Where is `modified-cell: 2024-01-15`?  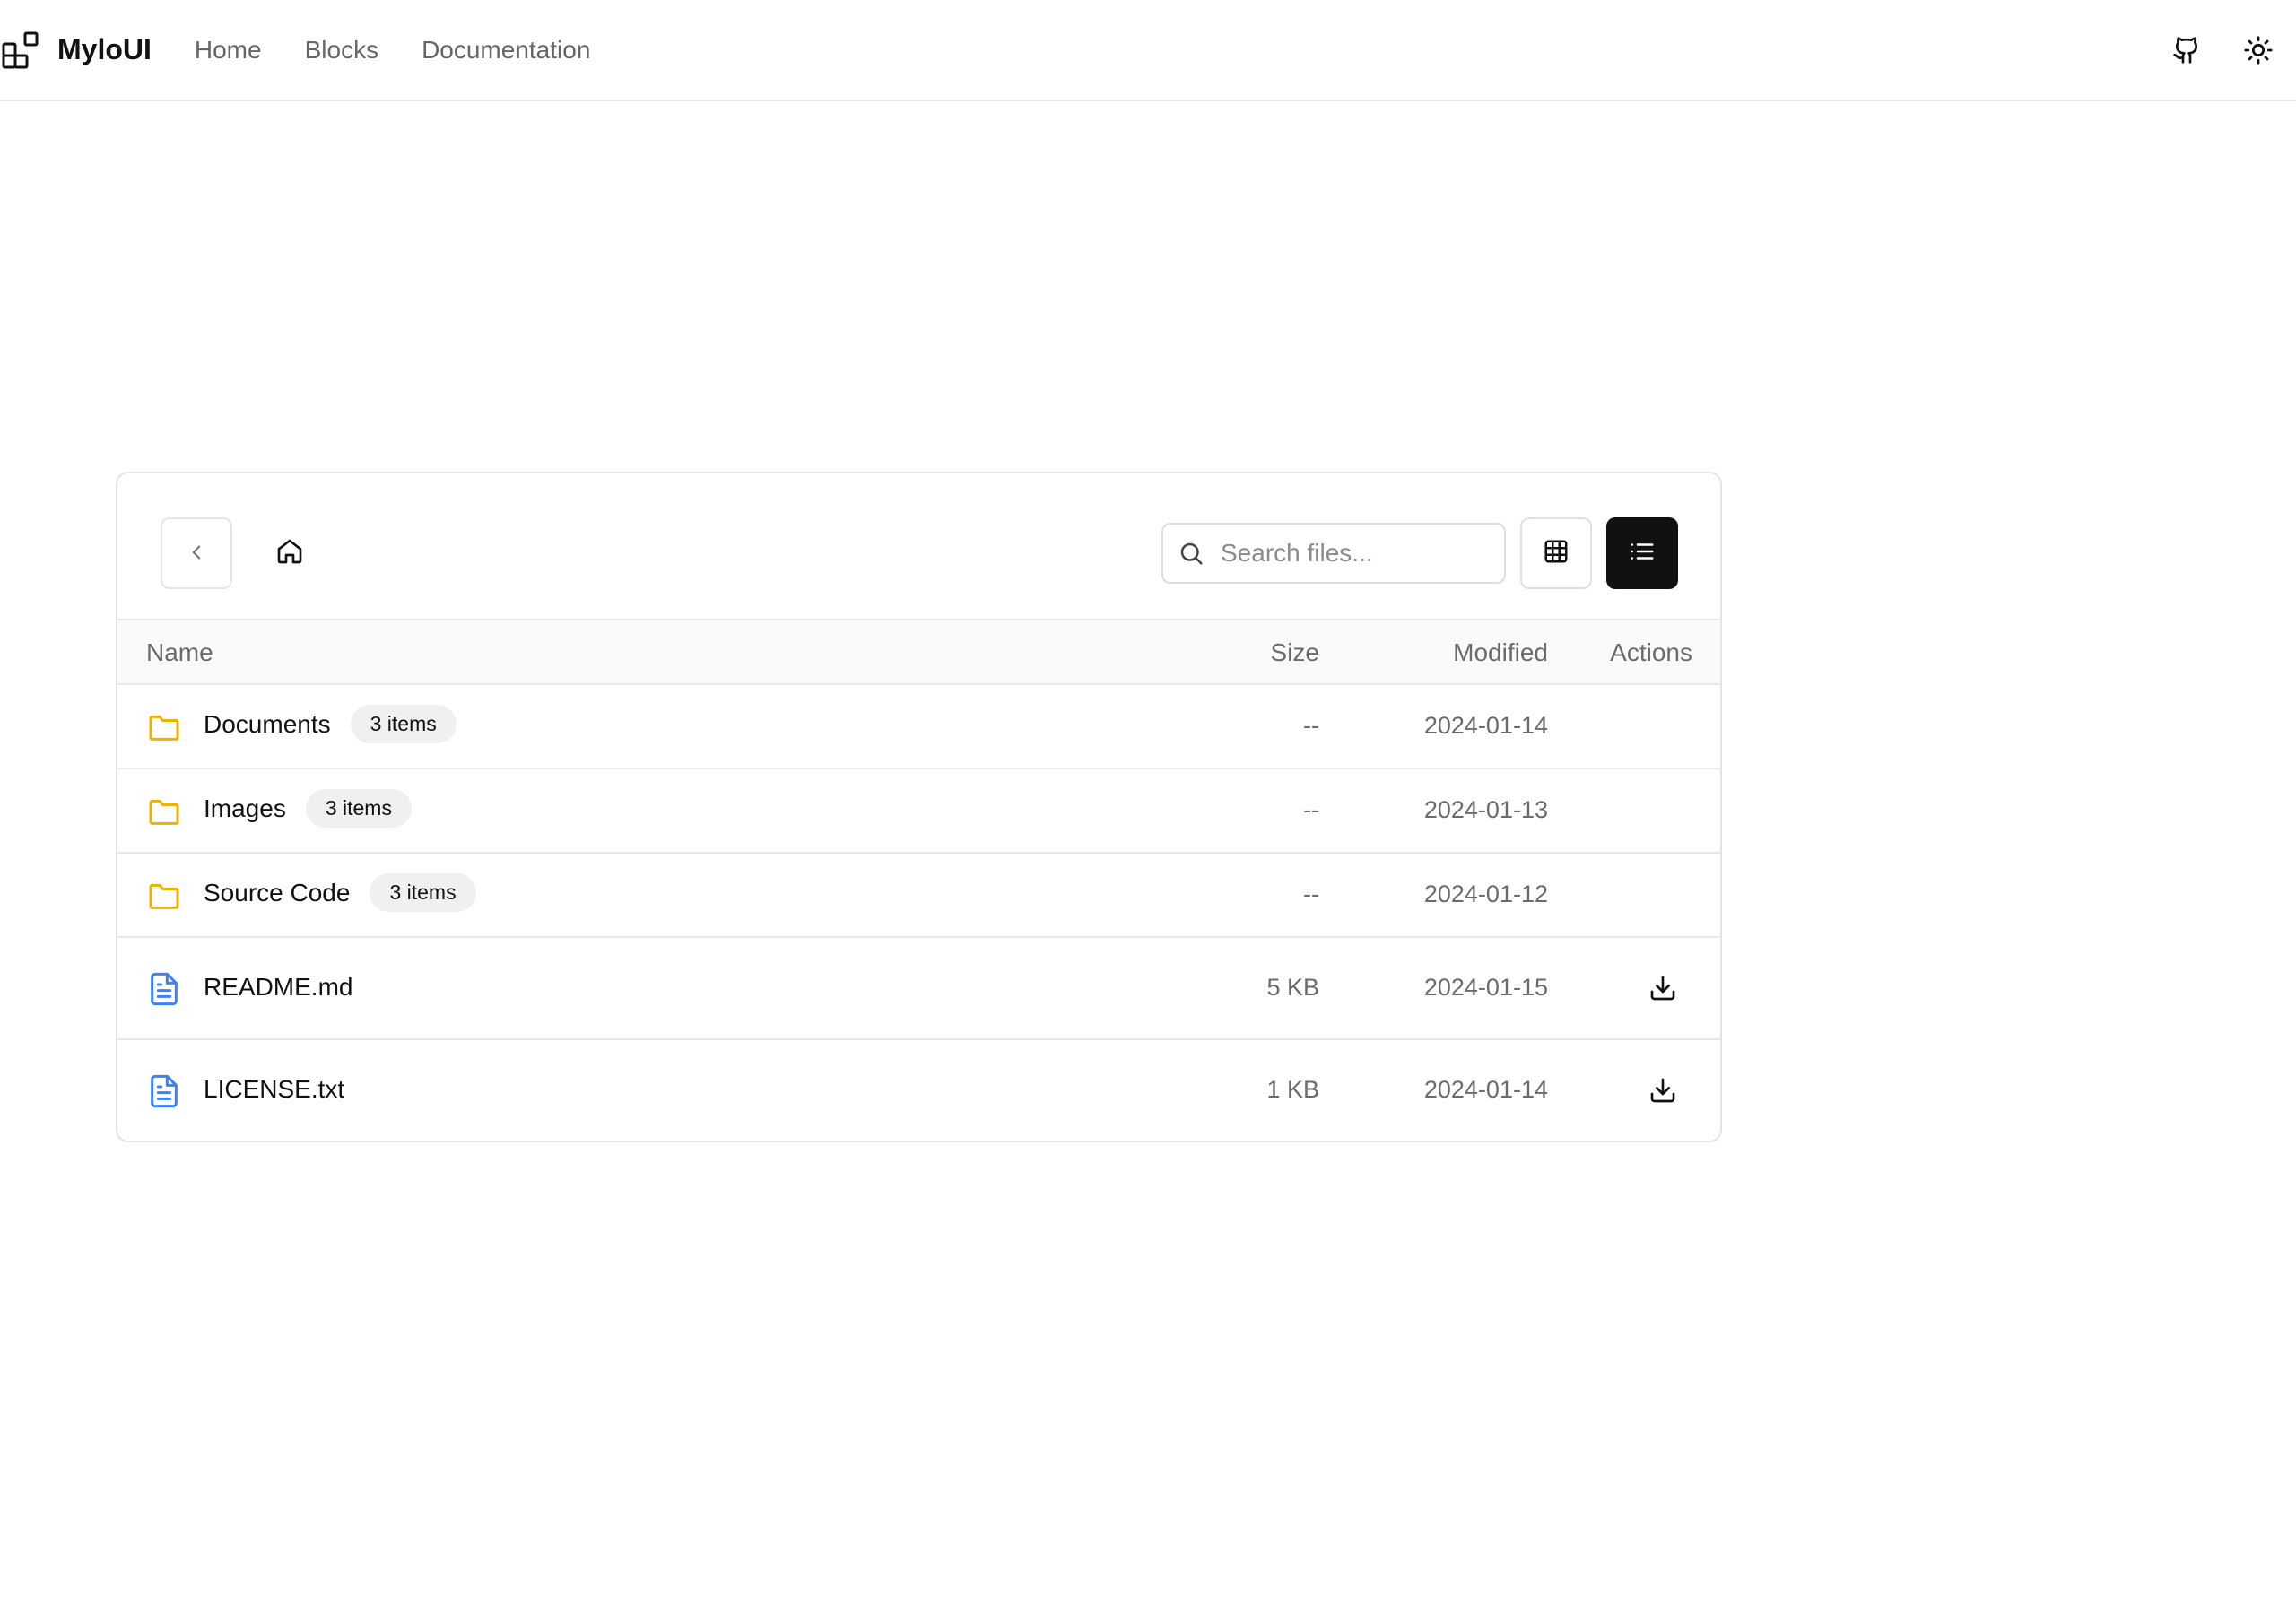 modified-cell: 2024-01-15 is located at coordinates (1485, 987).